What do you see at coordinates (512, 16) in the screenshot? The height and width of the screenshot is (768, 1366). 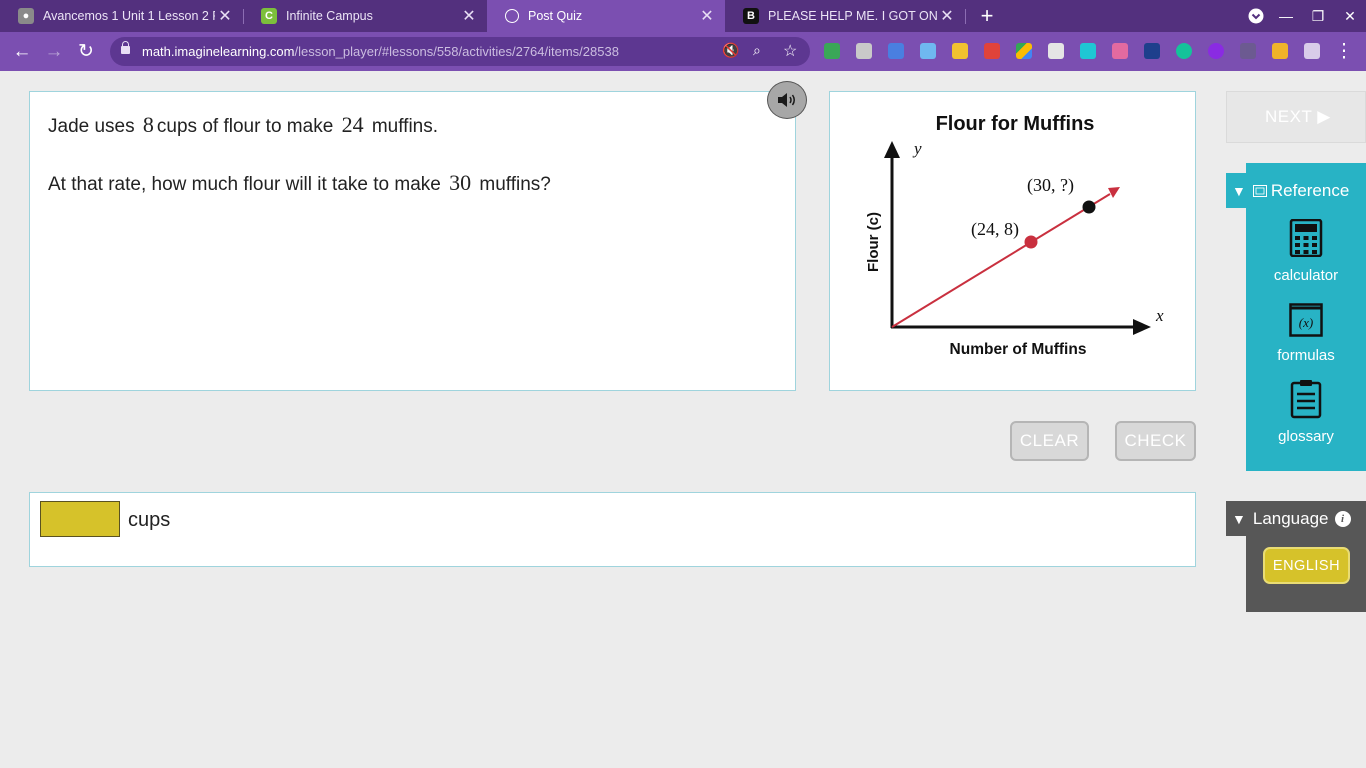 I see `globe-icon` at bounding box center [512, 16].